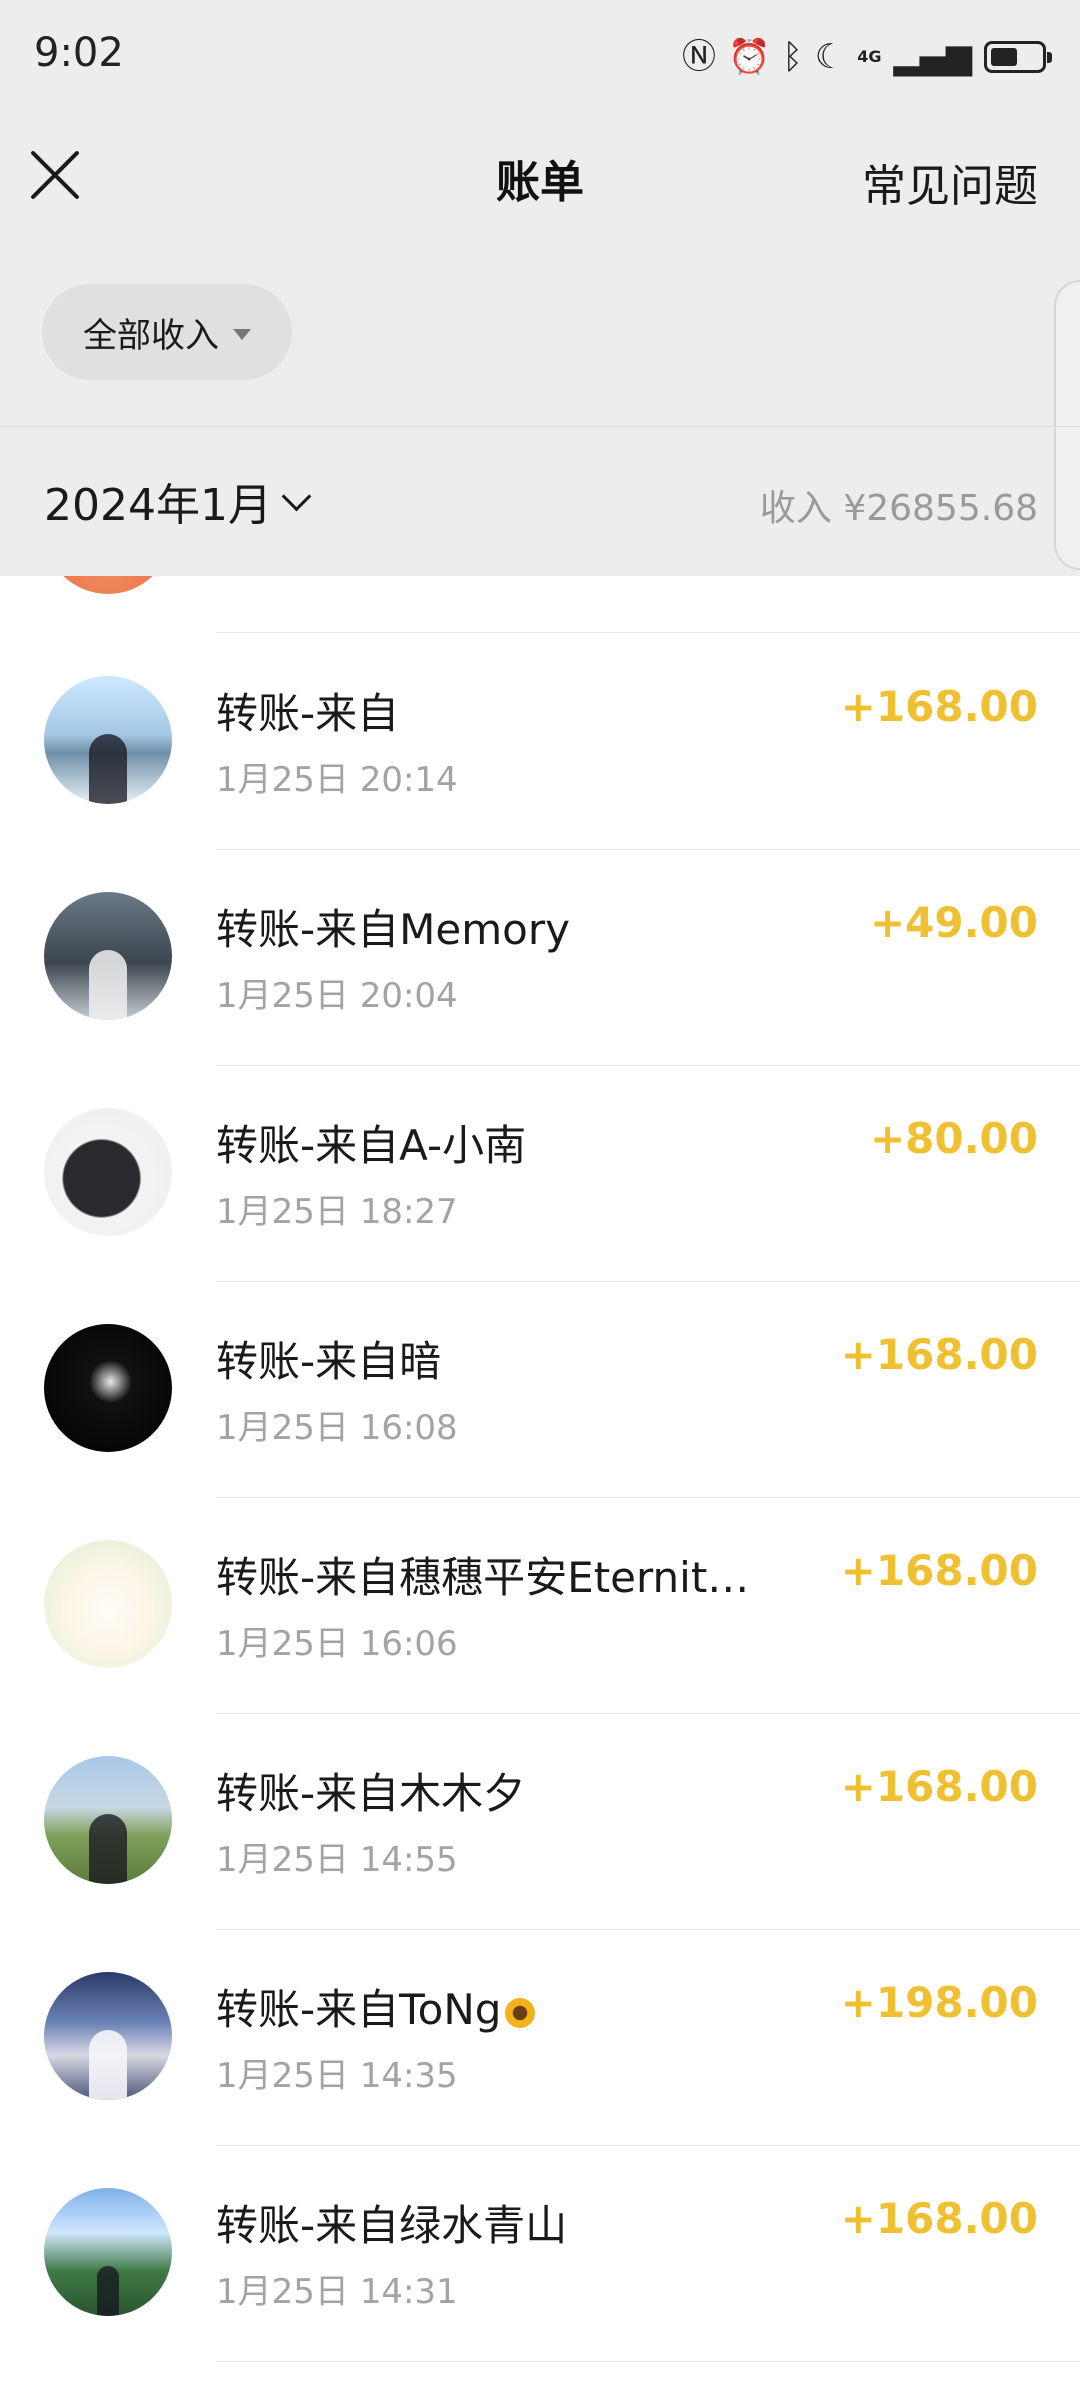  What do you see at coordinates (898, 508) in the screenshot?
I see `income-total: 收入 ¥26855.68` at bounding box center [898, 508].